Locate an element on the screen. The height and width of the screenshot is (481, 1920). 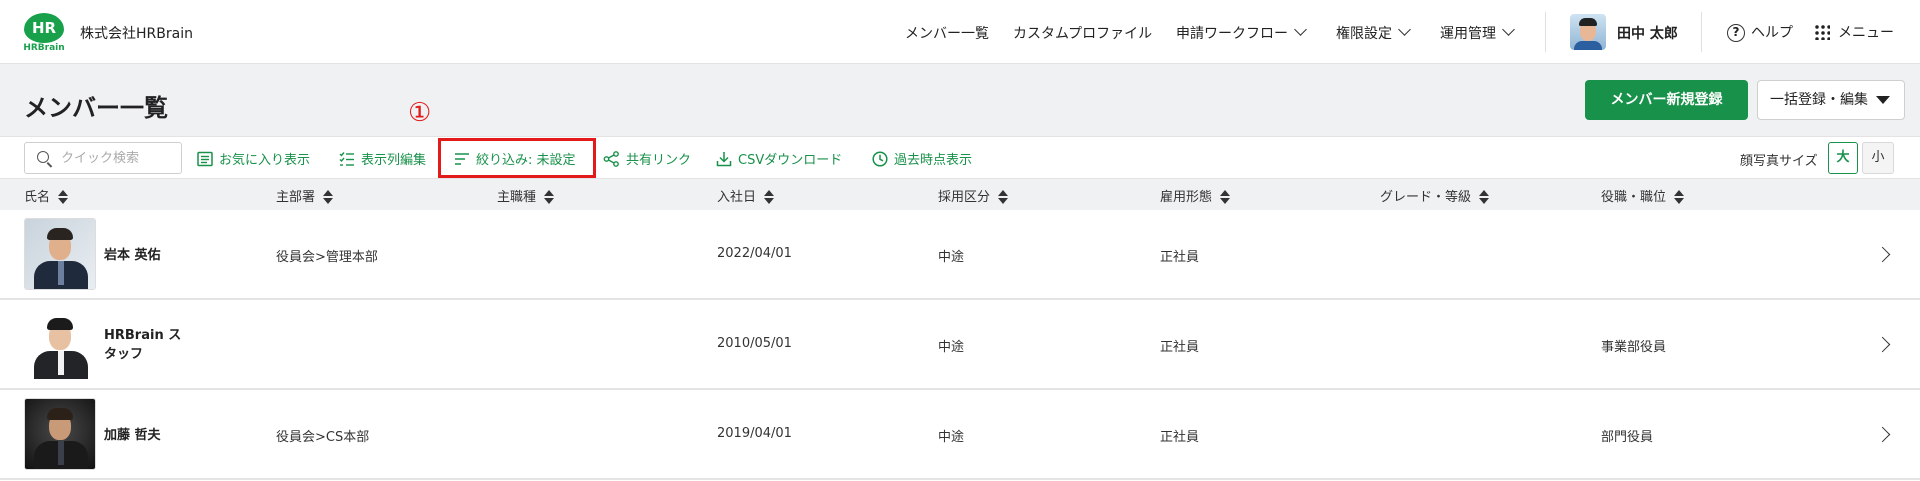
member-name: 岩本 英佑 is located at coordinates (144, 255).